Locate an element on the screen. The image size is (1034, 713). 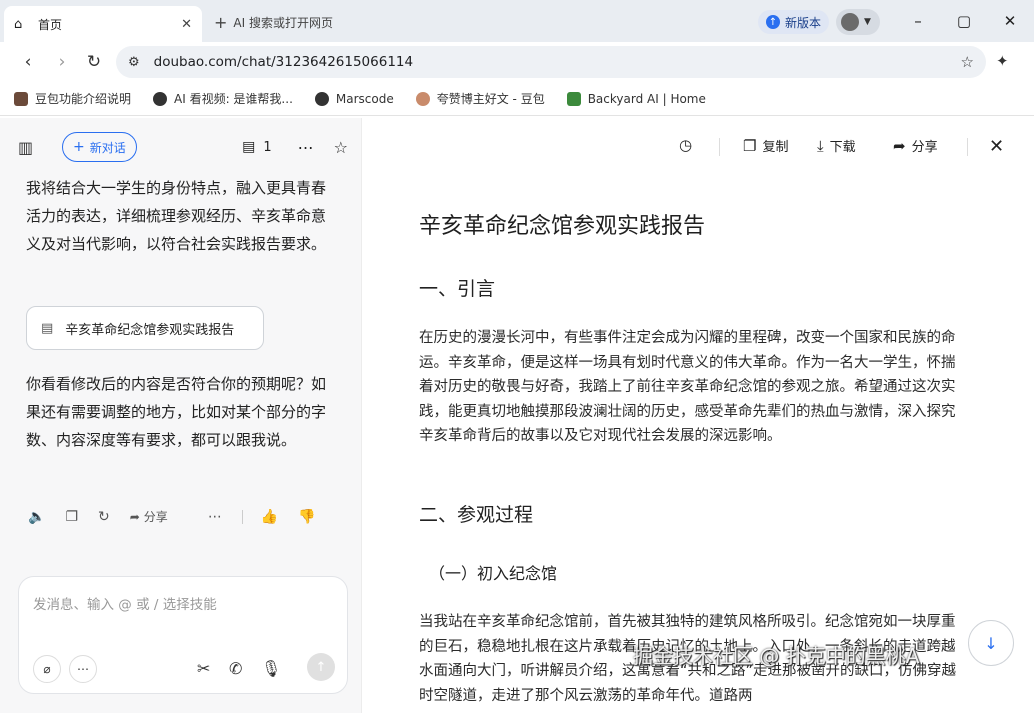
bookmark-label: Backyard AI | Home is located at coordinates (646, 98).